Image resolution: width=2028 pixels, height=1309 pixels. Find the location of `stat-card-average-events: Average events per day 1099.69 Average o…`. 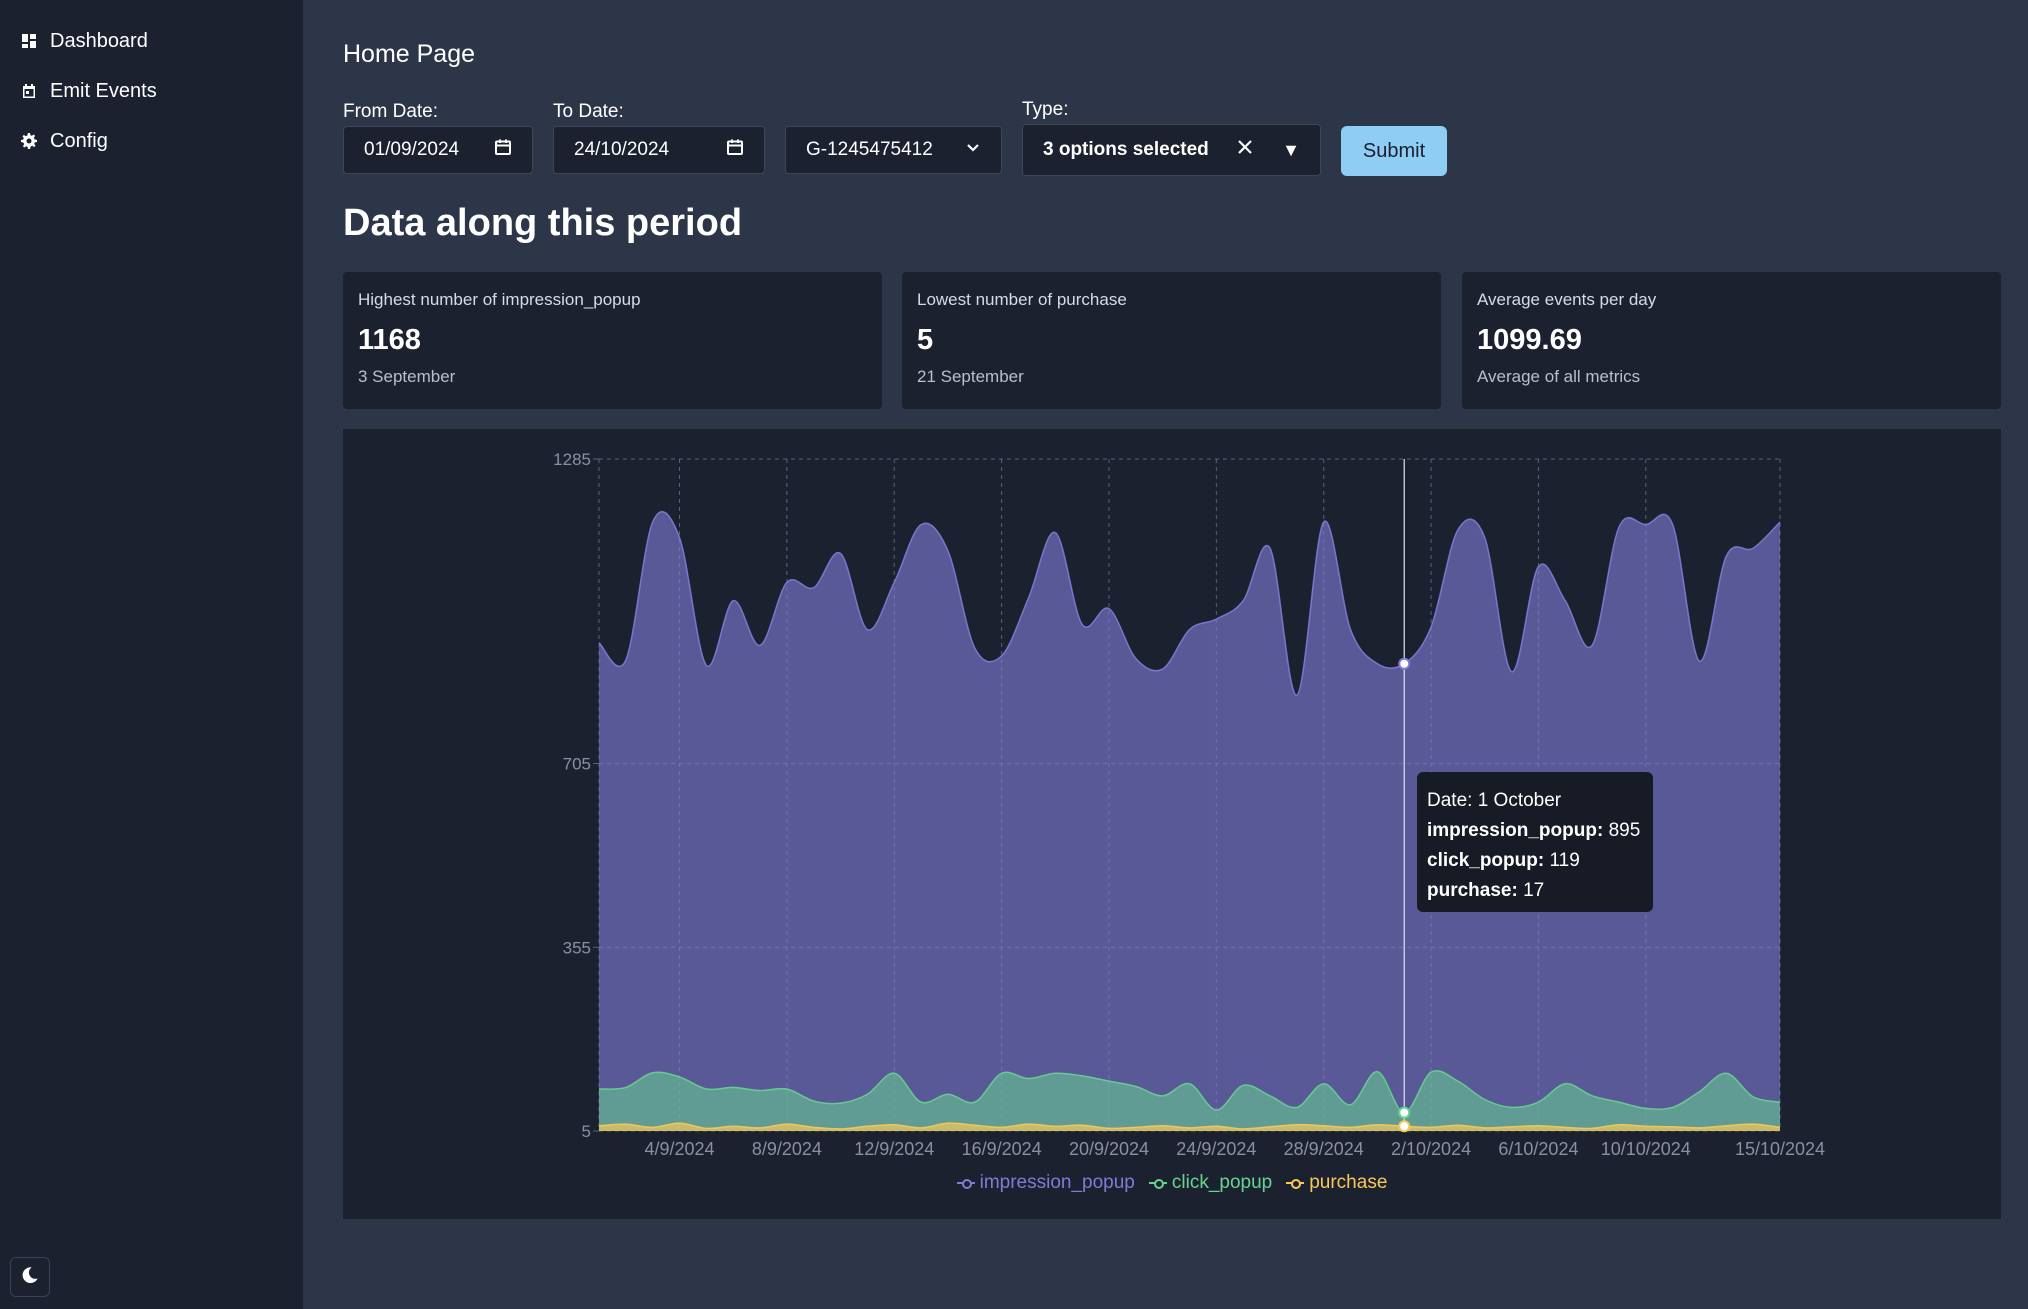

stat-card-average-events: Average events per day 1099.69 Average o… is located at coordinates (1731, 340).